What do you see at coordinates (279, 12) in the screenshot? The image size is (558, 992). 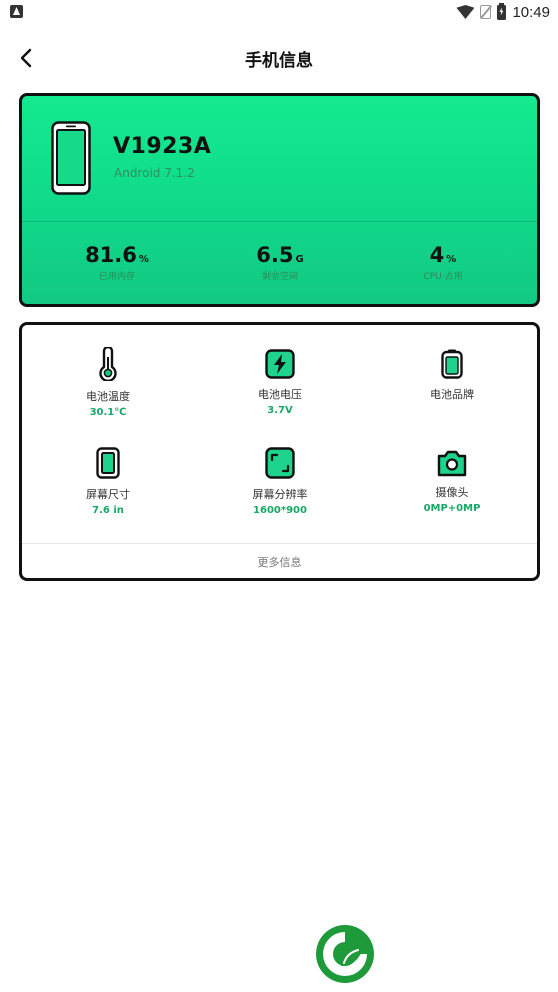 I see `status-bar: 10:49` at bounding box center [279, 12].